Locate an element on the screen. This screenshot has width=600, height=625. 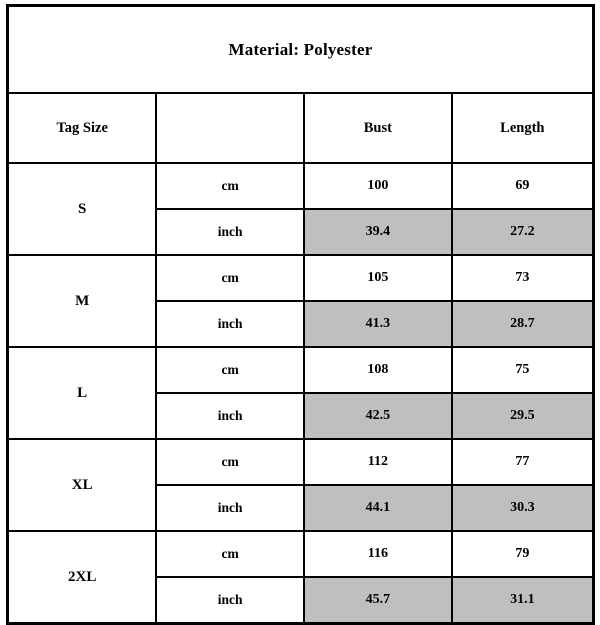
table-row: Mcm 105 73 is located at coordinates (300, 301).